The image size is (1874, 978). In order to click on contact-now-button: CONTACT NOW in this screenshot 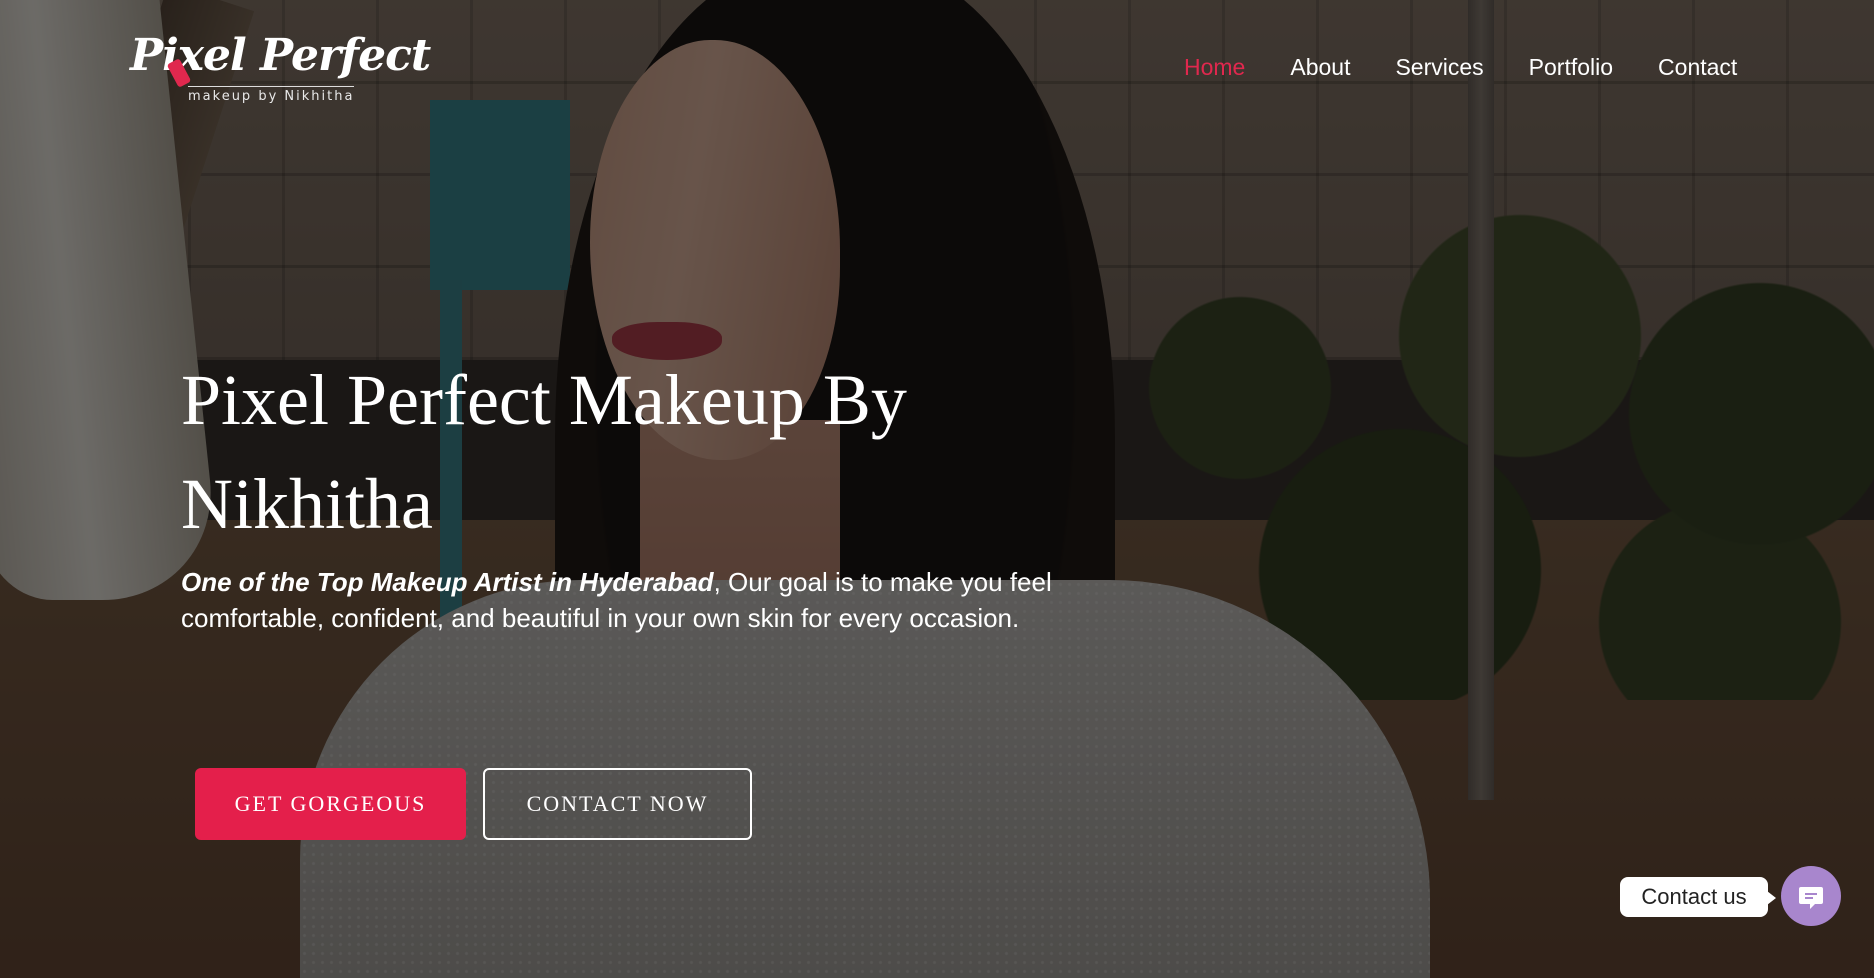, I will do `click(617, 804)`.